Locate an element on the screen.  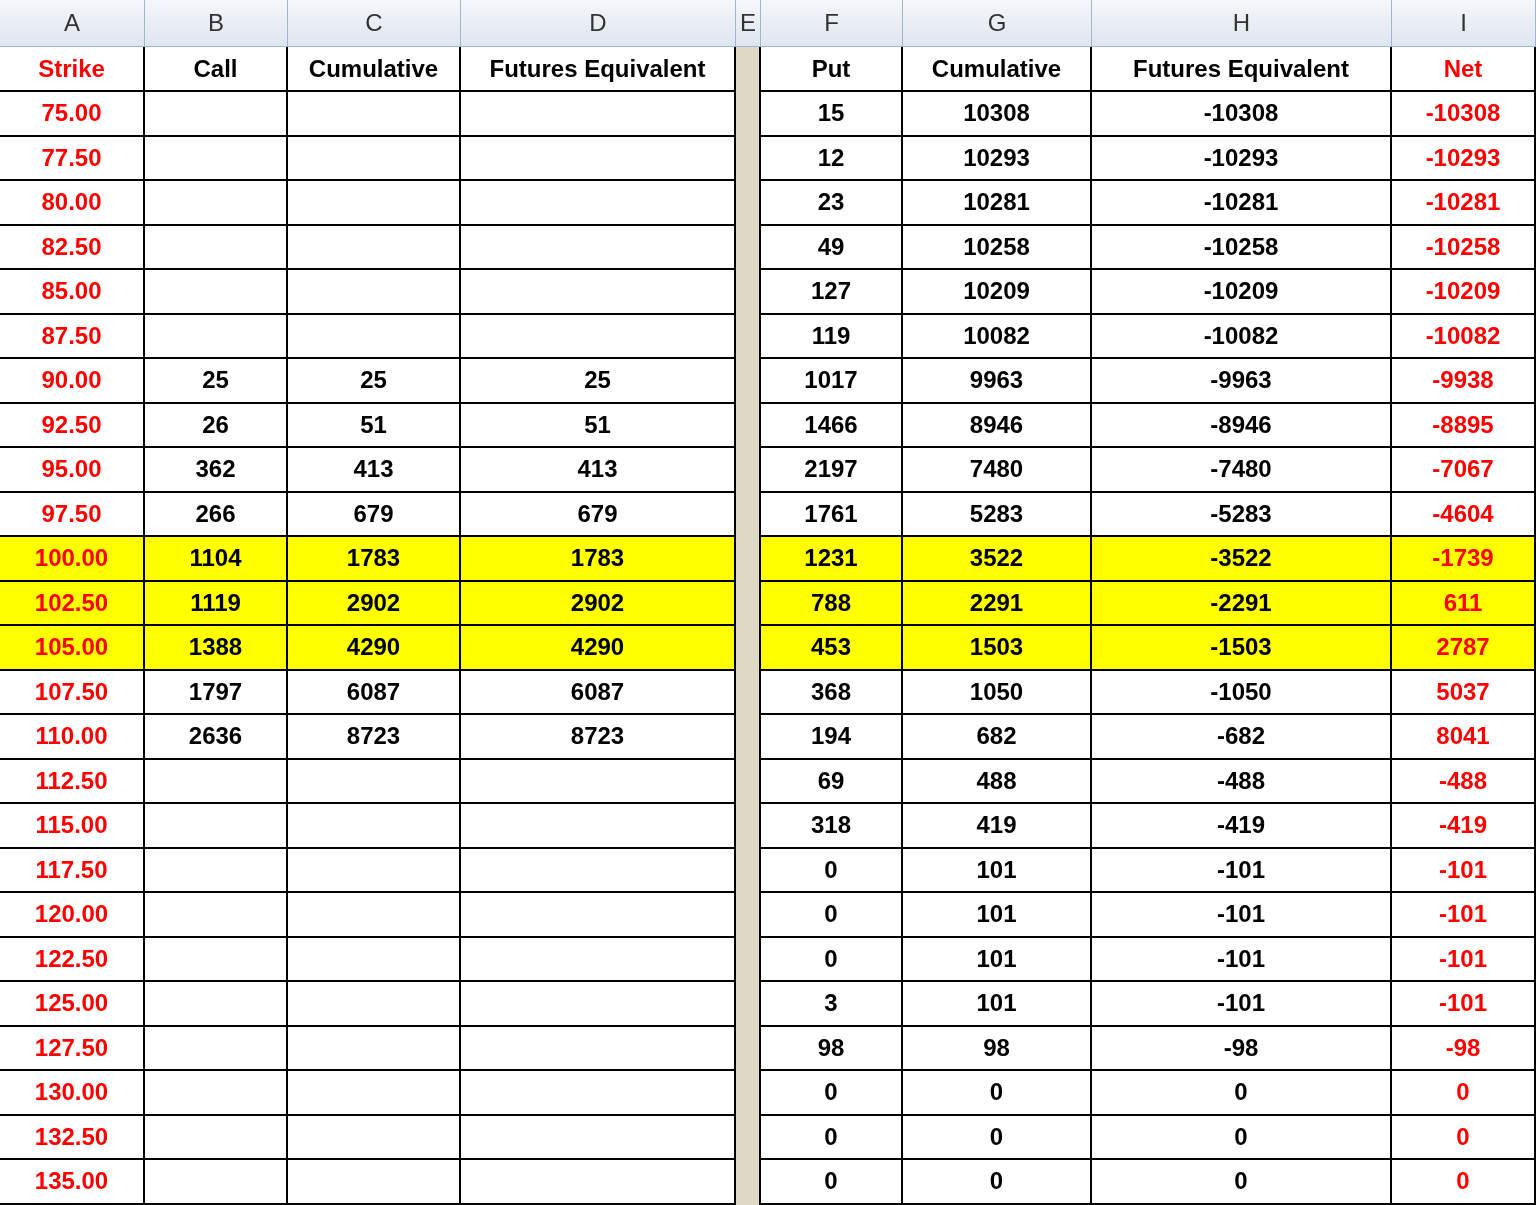
column-letter: B is located at coordinates (216, 23).